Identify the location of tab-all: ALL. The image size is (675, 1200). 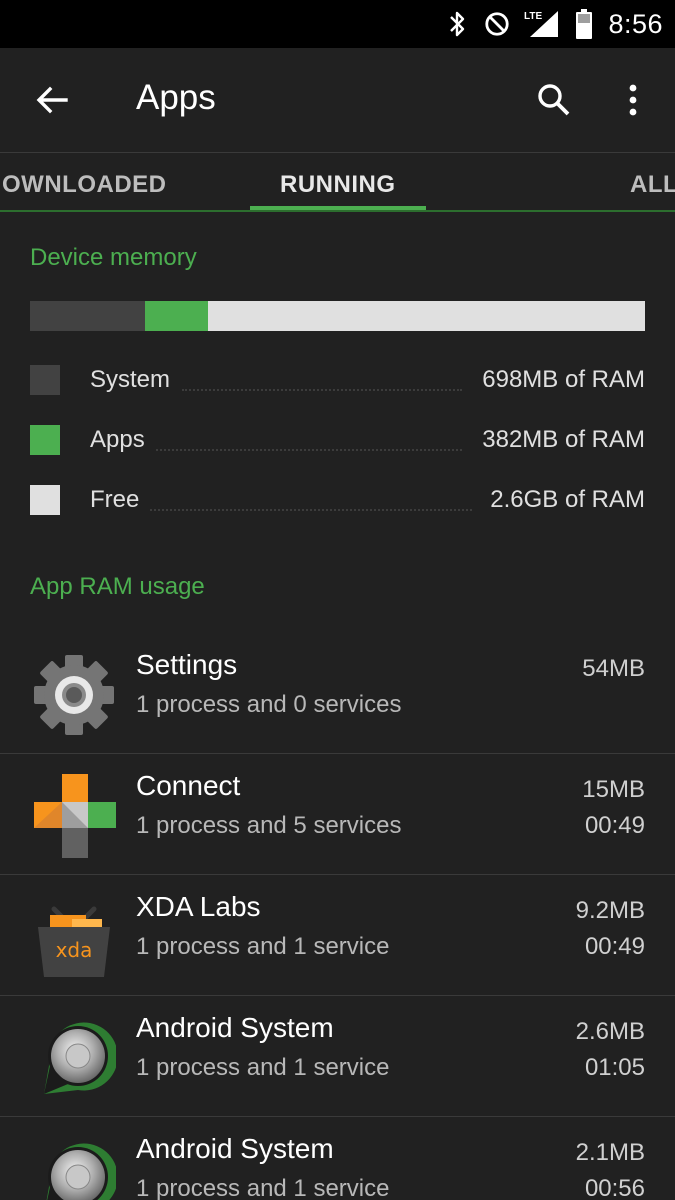
(652, 185).